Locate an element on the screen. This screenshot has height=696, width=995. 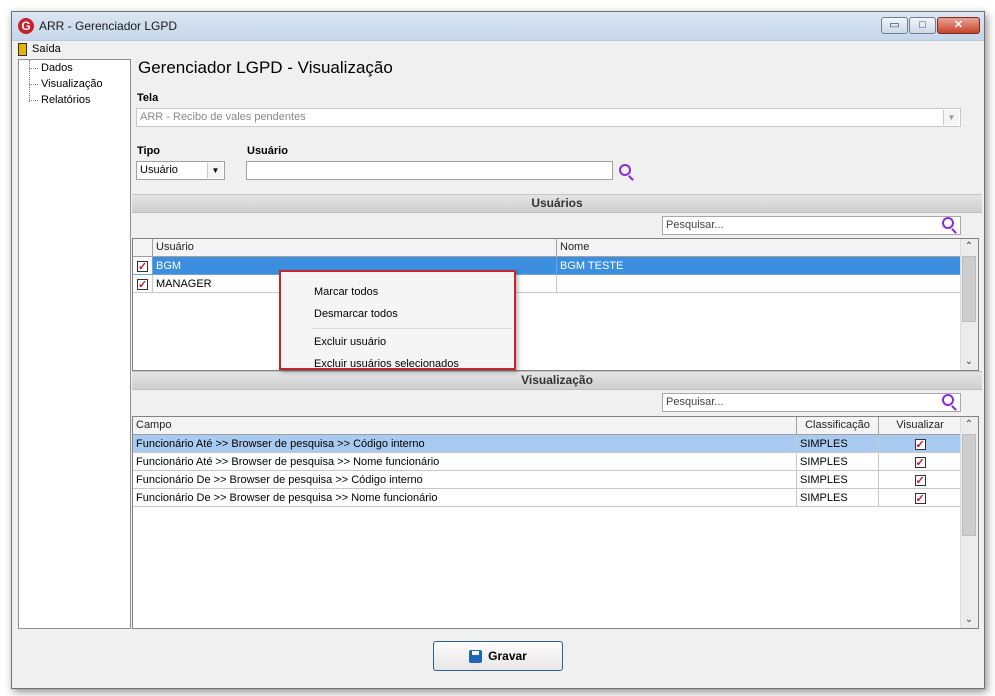
col-campo: Campo is located at coordinates (465, 425).